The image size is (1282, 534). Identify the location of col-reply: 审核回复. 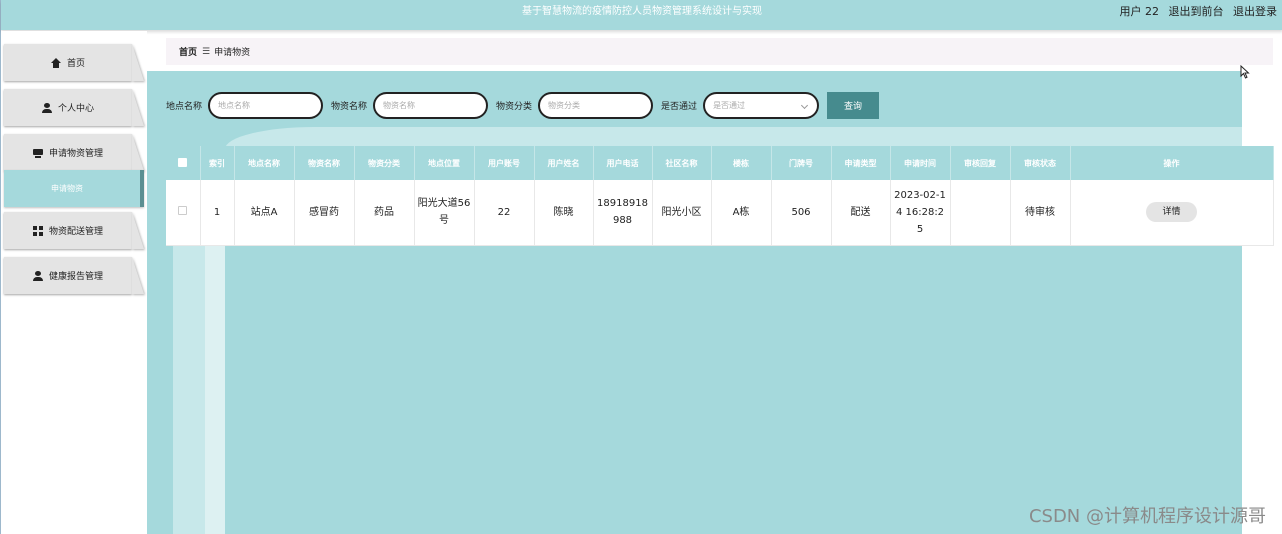
(980, 163).